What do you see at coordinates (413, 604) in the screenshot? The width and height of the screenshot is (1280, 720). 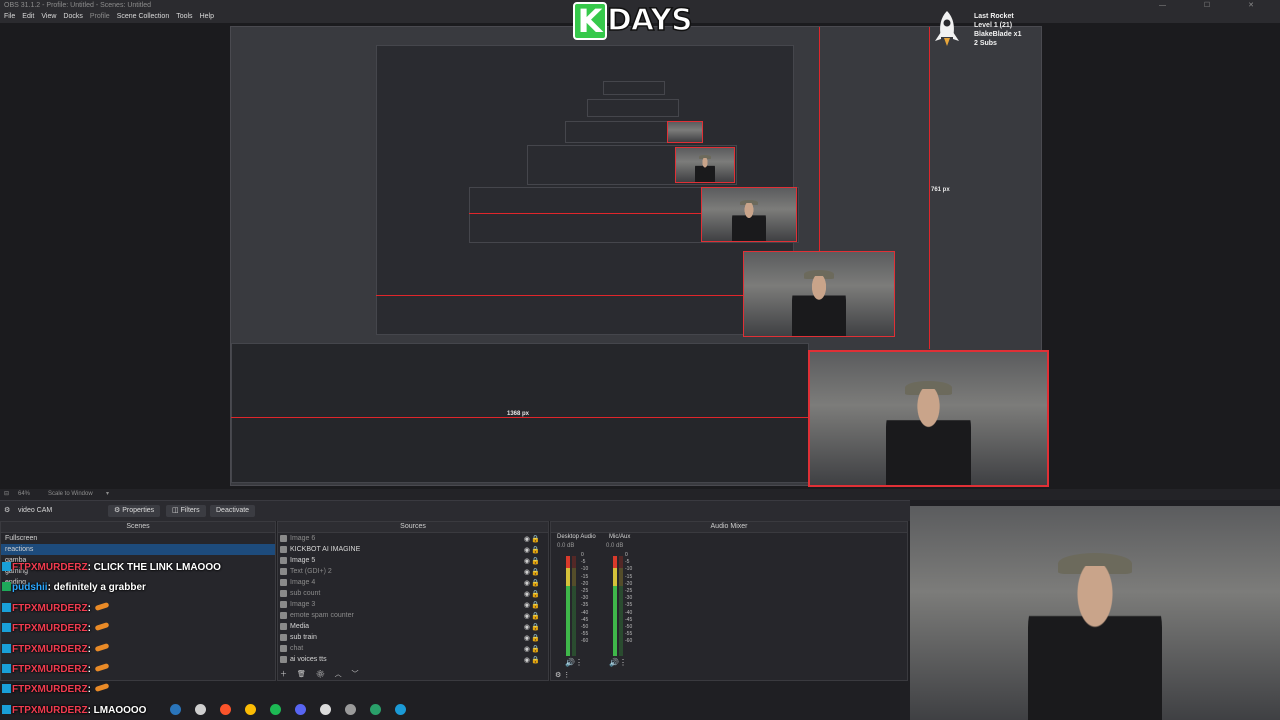 I see `source-item: Image 3 ◉ 🔒` at bounding box center [413, 604].